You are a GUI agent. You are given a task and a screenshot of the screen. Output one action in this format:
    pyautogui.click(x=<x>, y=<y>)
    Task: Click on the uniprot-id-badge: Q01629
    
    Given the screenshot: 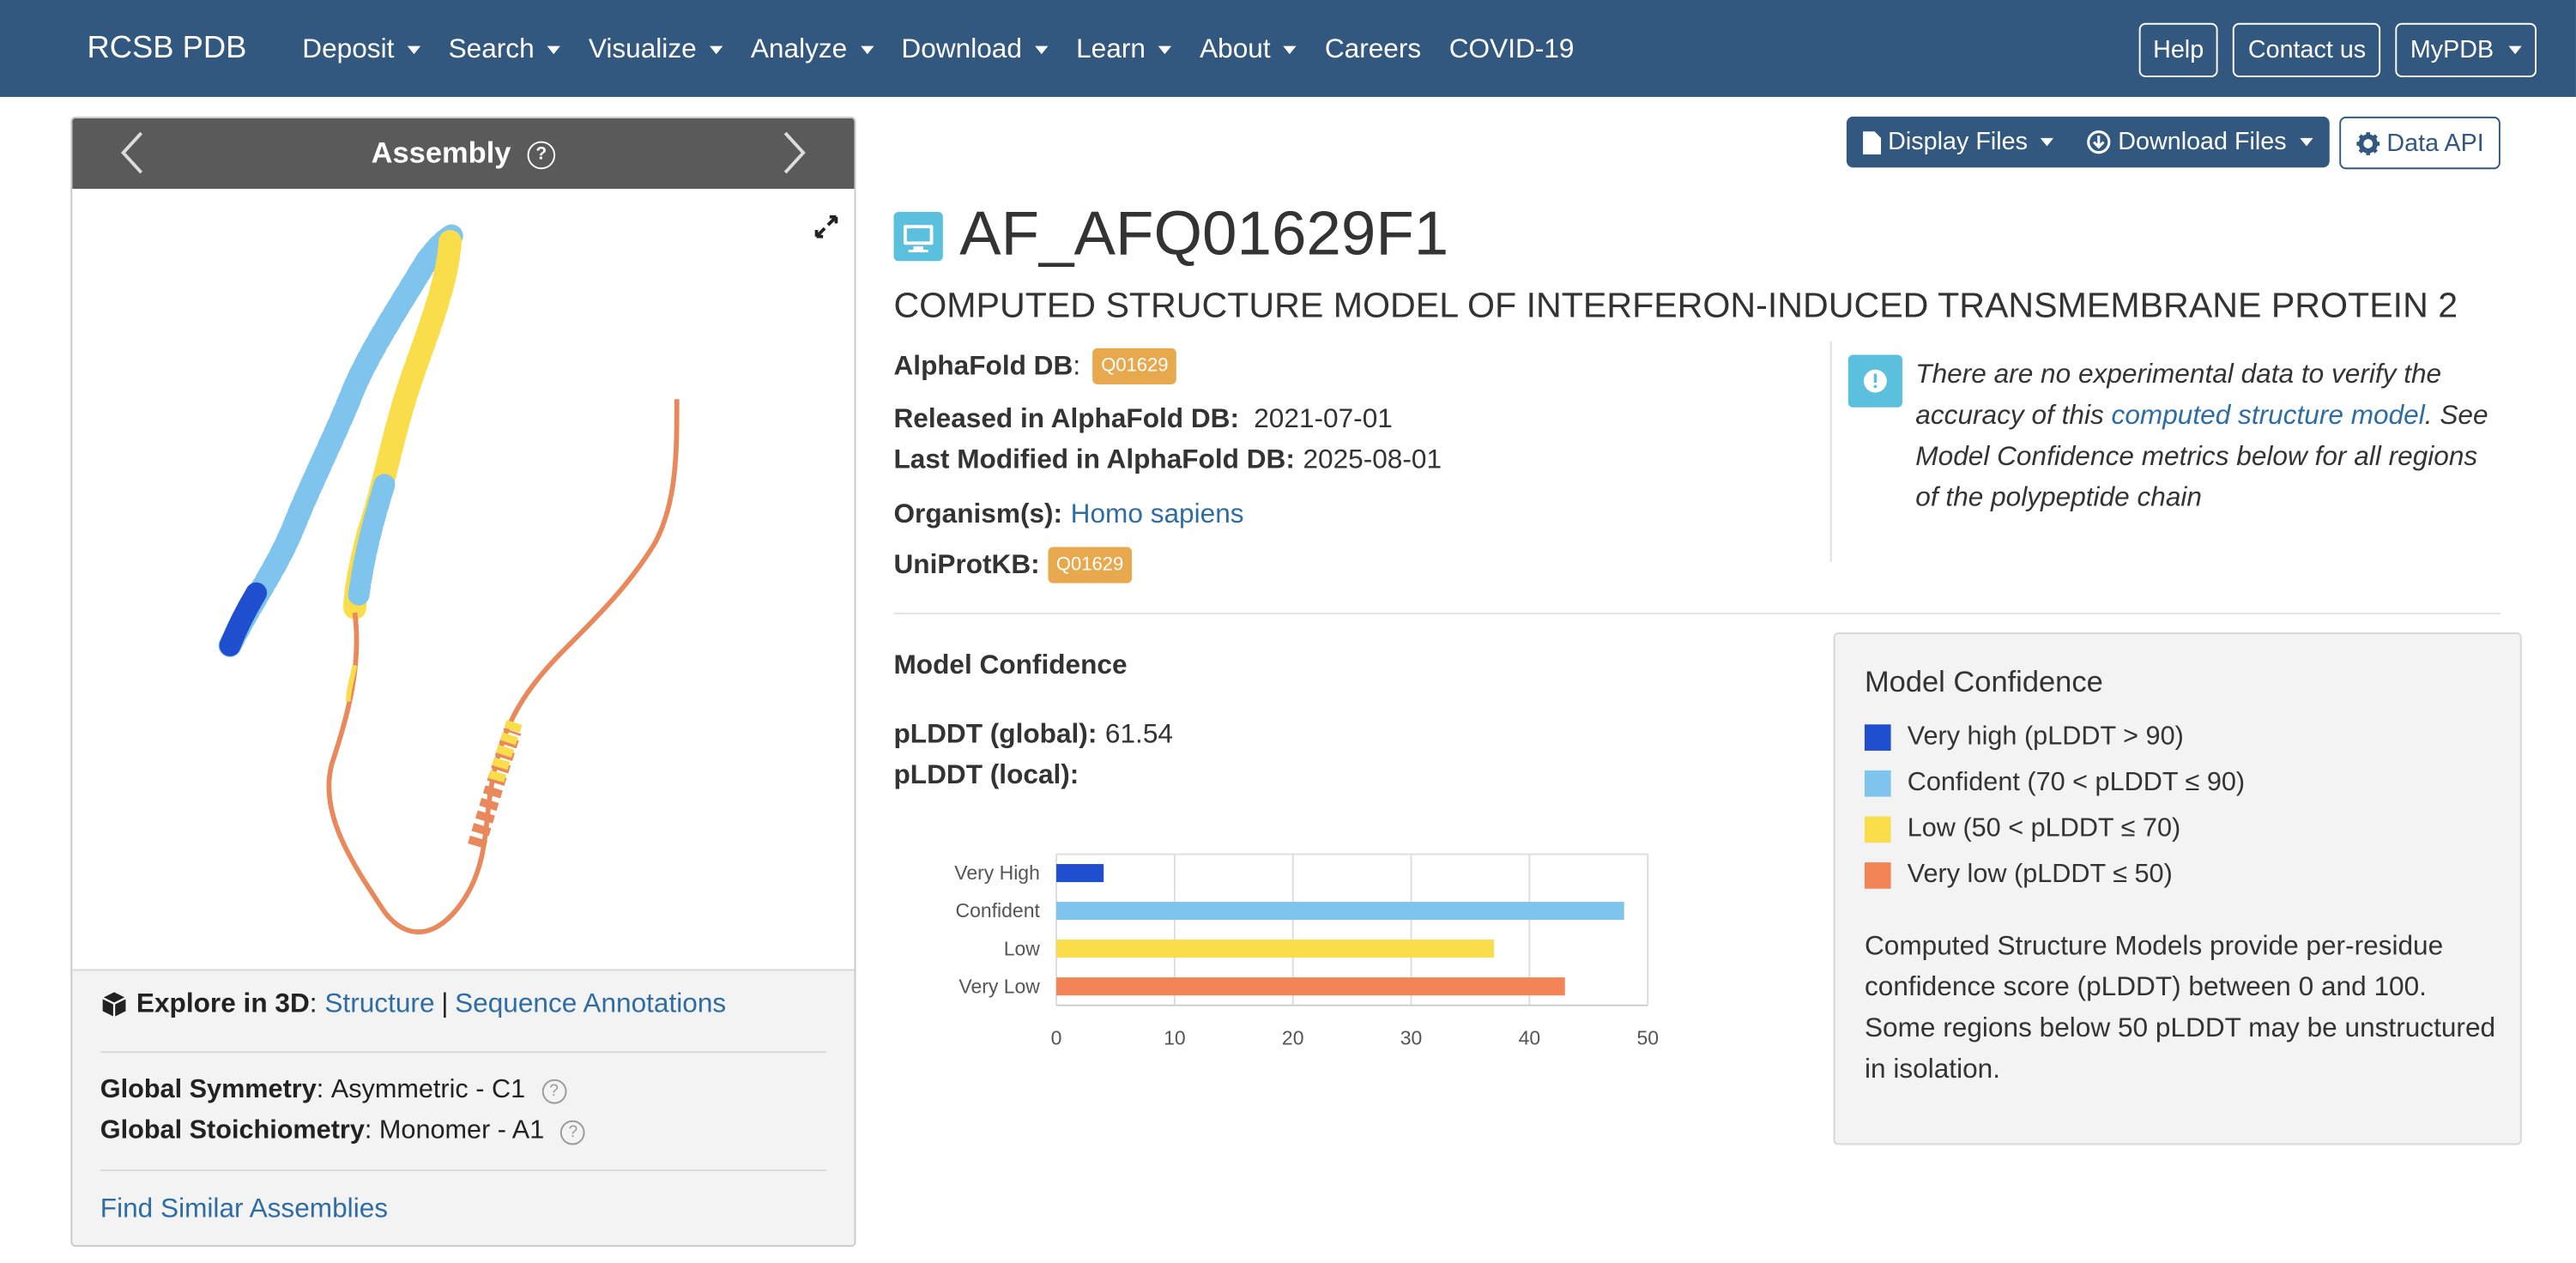 What is the action you would take?
    pyautogui.click(x=1090, y=565)
    